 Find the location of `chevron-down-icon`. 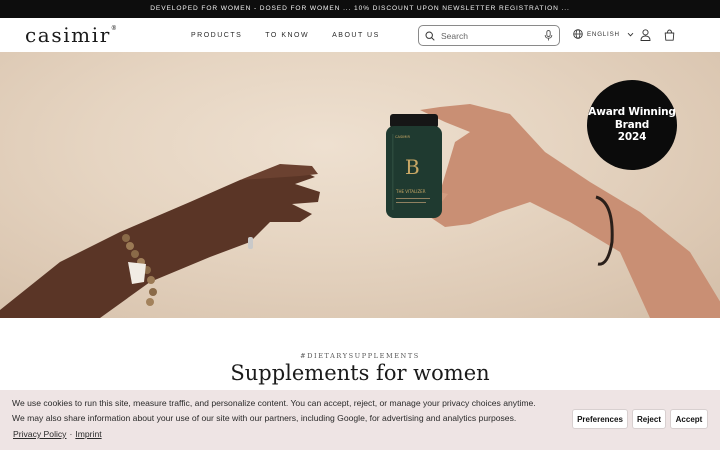

chevron-down-icon is located at coordinates (630, 34).